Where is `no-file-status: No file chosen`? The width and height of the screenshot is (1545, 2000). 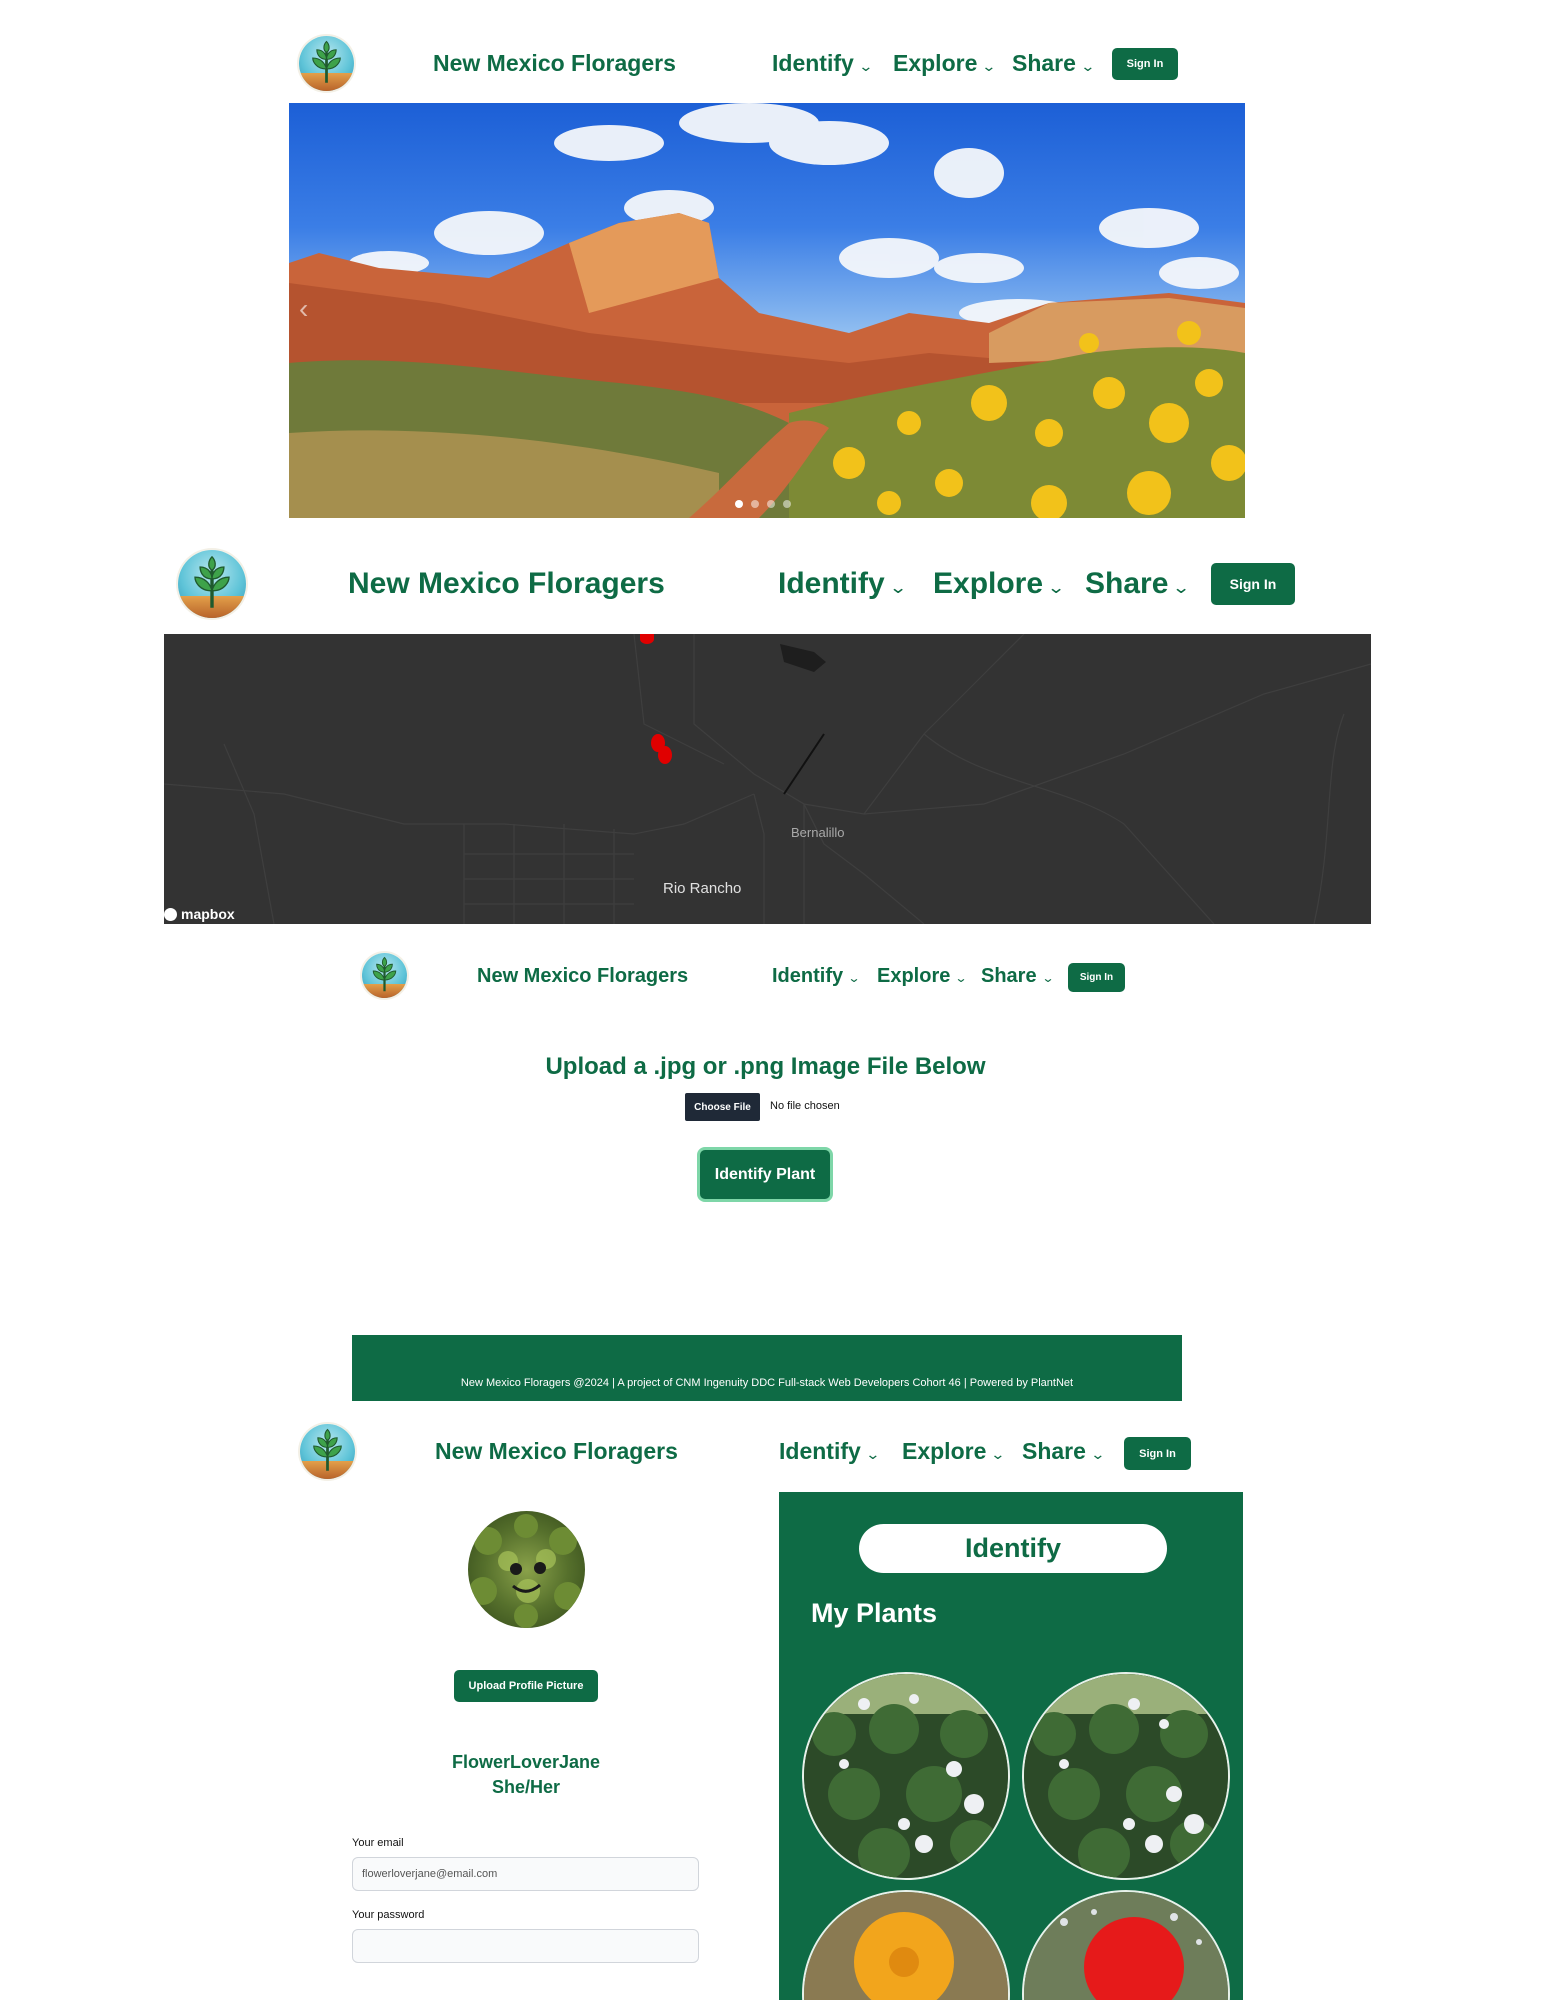 no-file-status: No file chosen is located at coordinates (805, 1106).